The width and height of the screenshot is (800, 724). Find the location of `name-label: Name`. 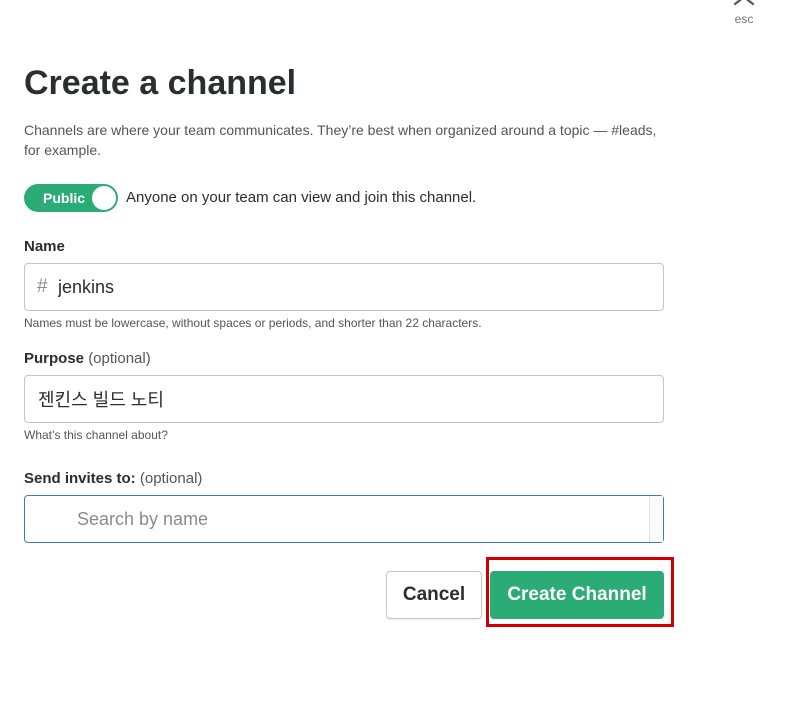

name-label: Name is located at coordinates (44, 246).